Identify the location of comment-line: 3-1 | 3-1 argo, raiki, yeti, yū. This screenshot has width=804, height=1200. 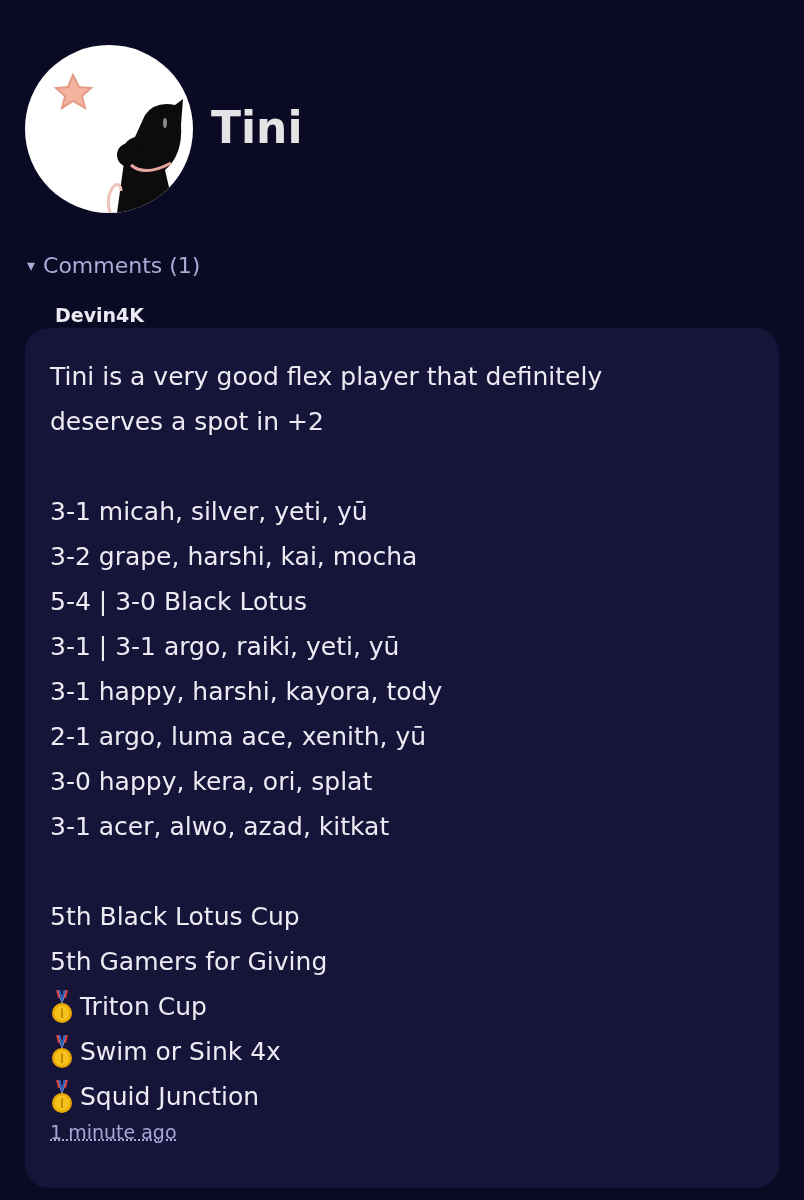
(225, 647).